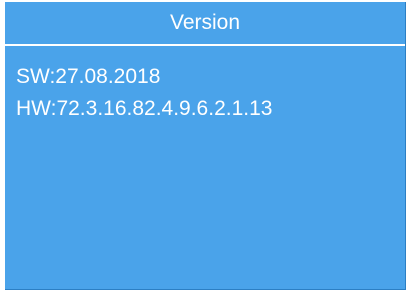 The height and width of the screenshot is (294, 411). I want to click on title-bar: Version, so click(205, 24).